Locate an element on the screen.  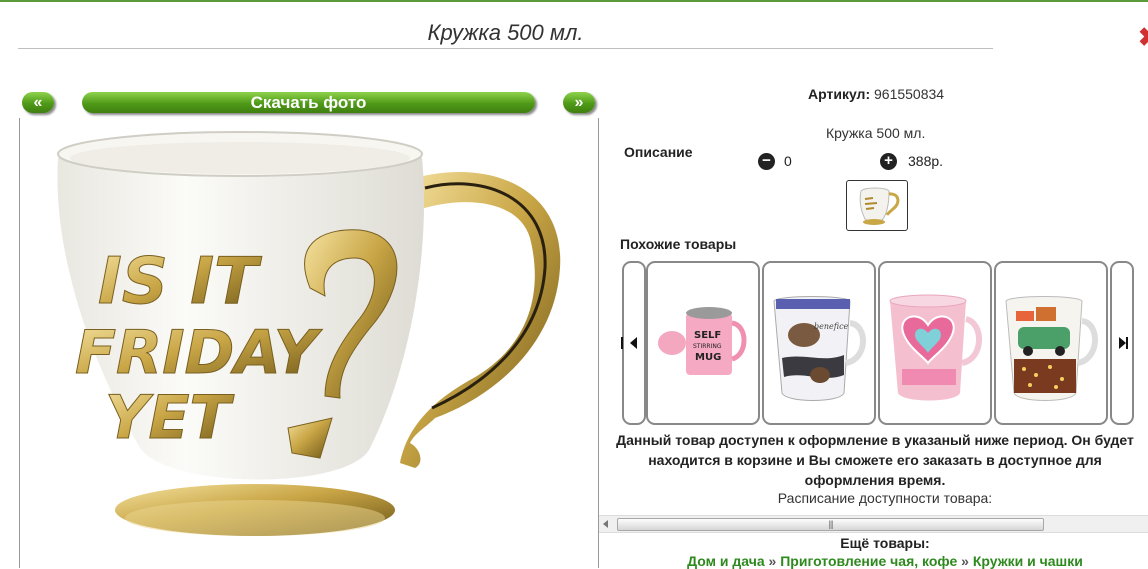
similar-item-self-stirring-mug: SELF STIRRING MUG is located at coordinates (703, 343).